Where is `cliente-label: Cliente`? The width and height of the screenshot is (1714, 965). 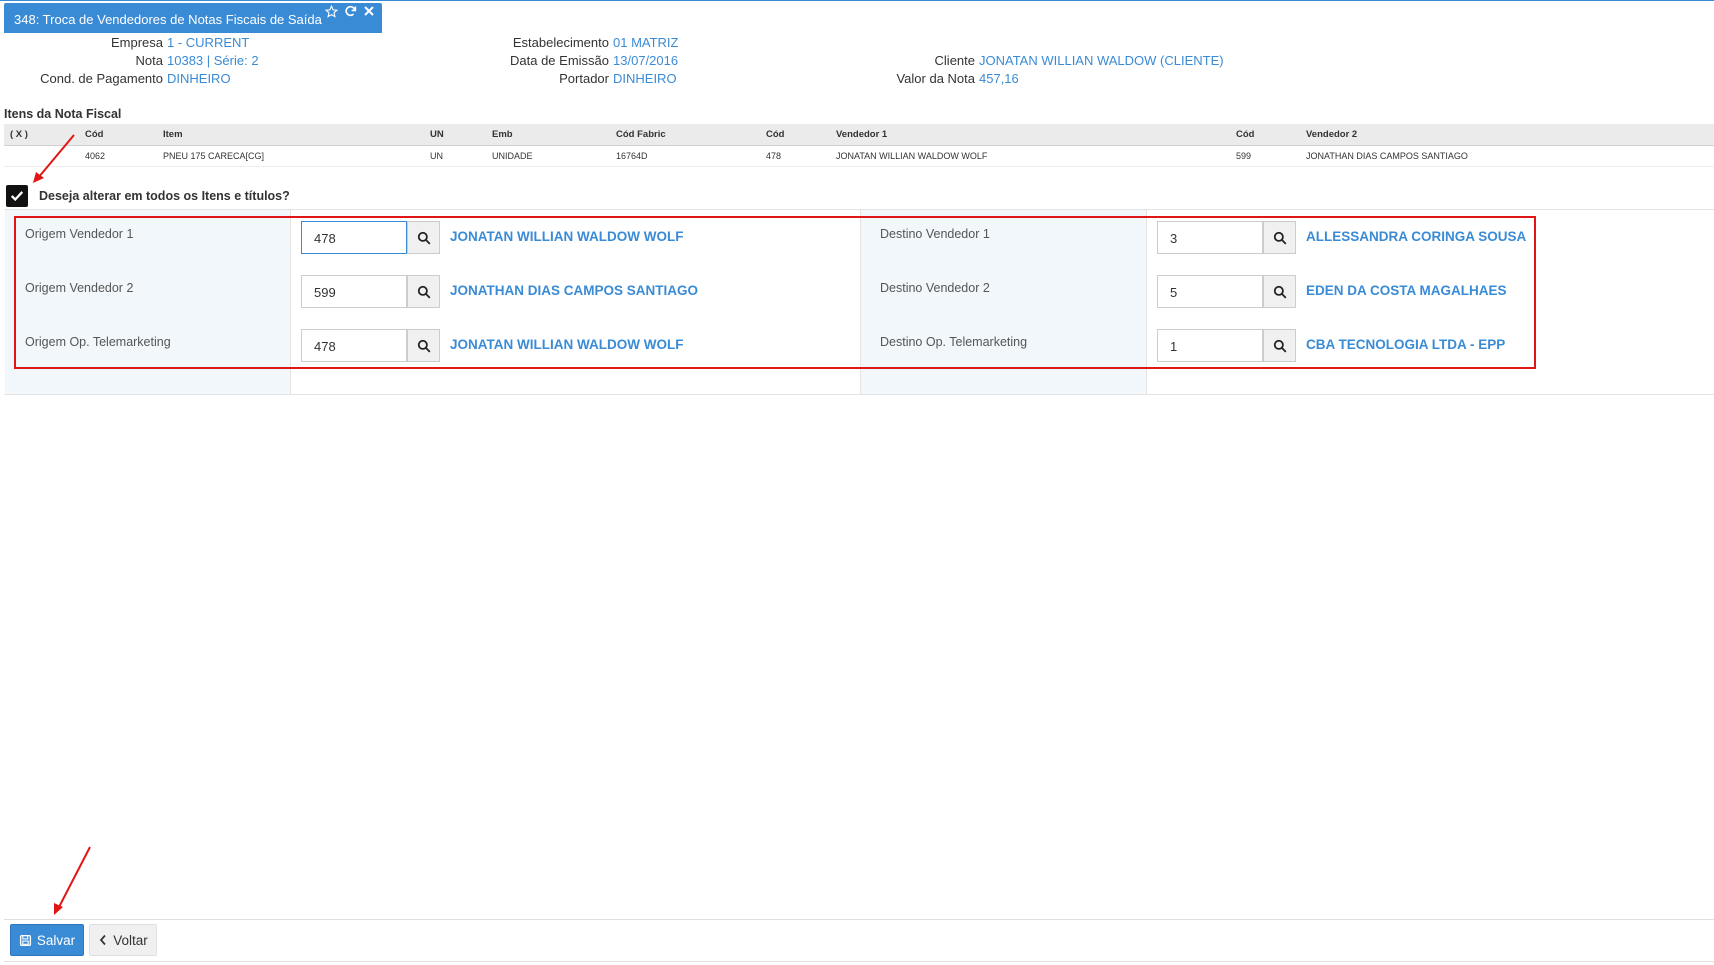 cliente-label: Cliente is located at coordinates (954, 60).